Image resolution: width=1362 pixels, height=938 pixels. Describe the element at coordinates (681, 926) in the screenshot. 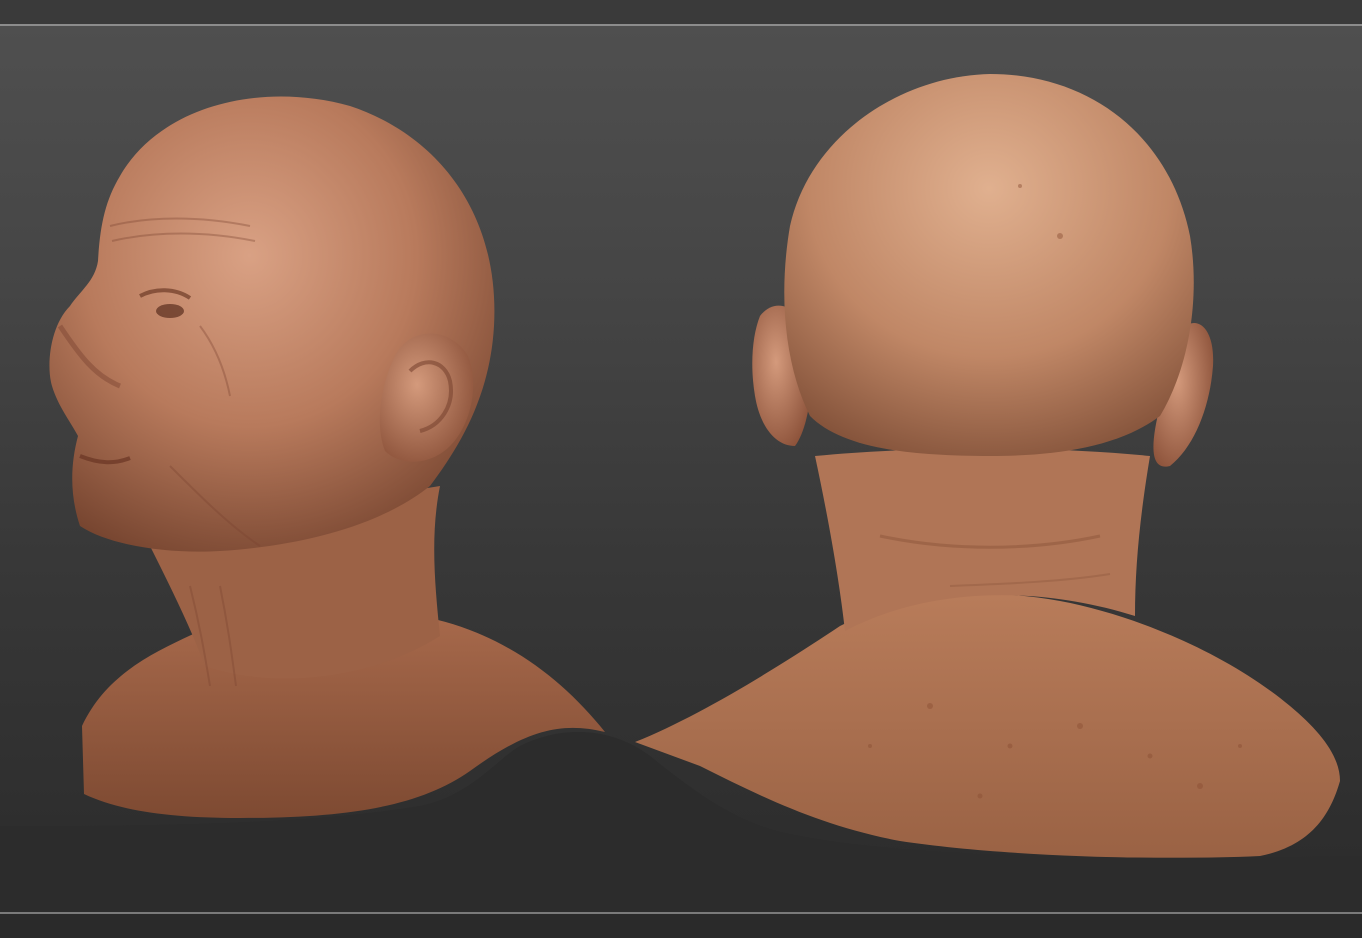

I see `bottom-toolbar-strip` at that location.